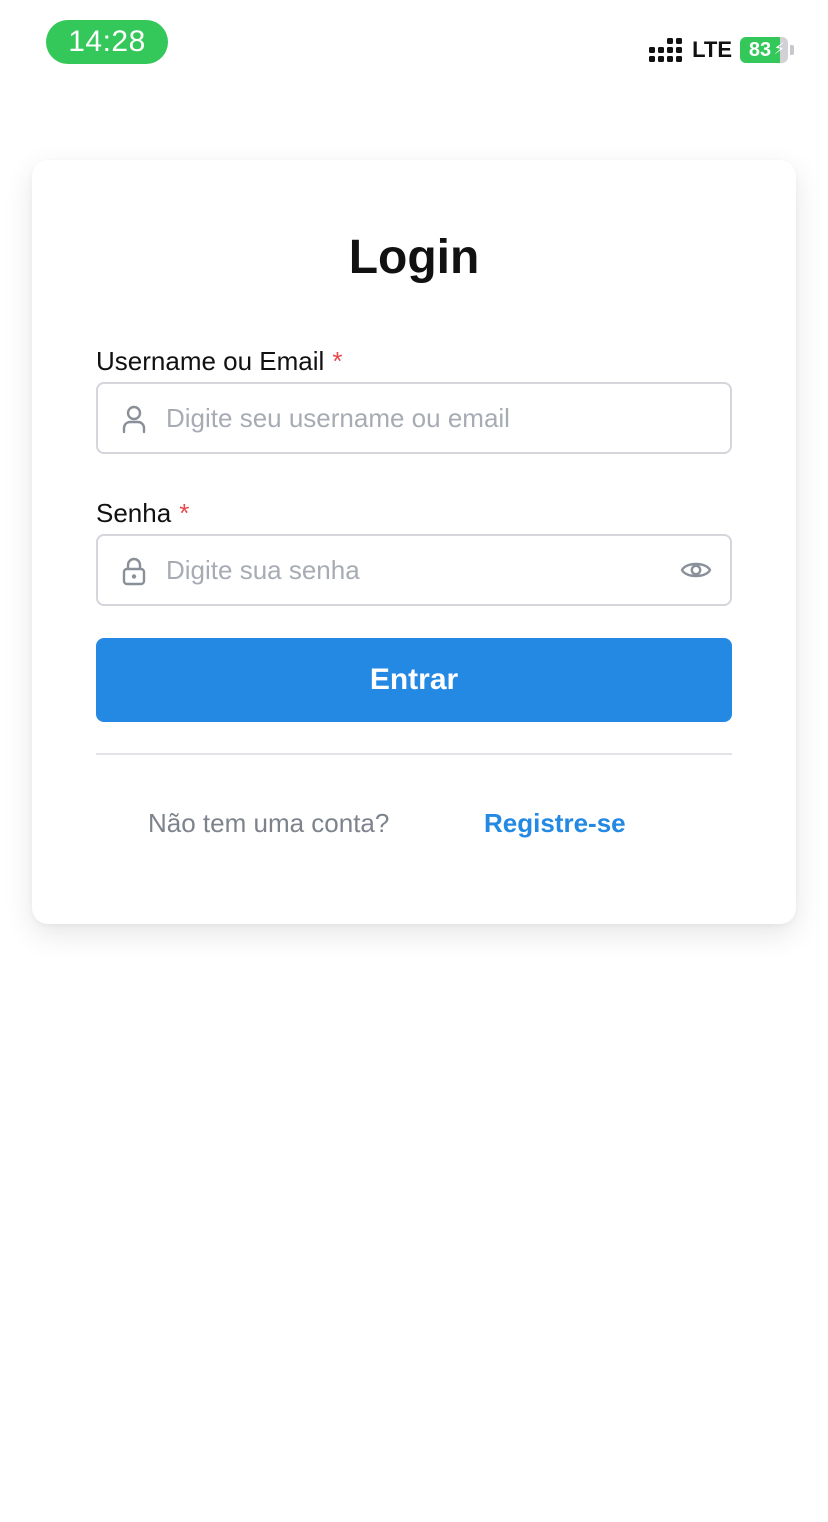 Image resolution: width=828 pixels, height=1522 pixels. I want to click on username-input, so click(441, 418).